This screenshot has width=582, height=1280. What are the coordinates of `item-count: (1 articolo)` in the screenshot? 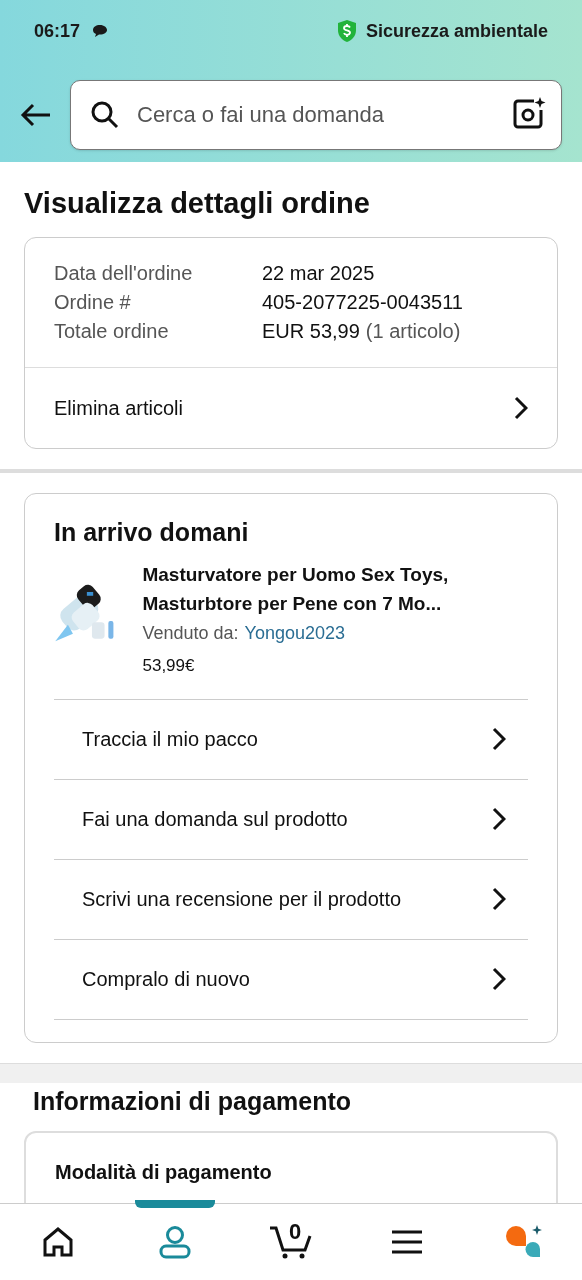 It's located at (413, 331).